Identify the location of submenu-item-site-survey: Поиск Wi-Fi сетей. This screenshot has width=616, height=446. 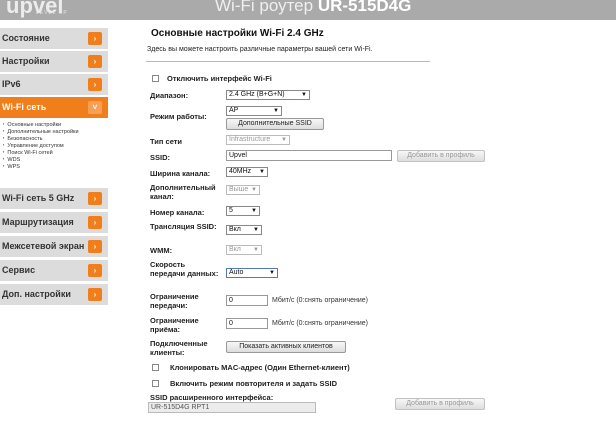
(27, 153).